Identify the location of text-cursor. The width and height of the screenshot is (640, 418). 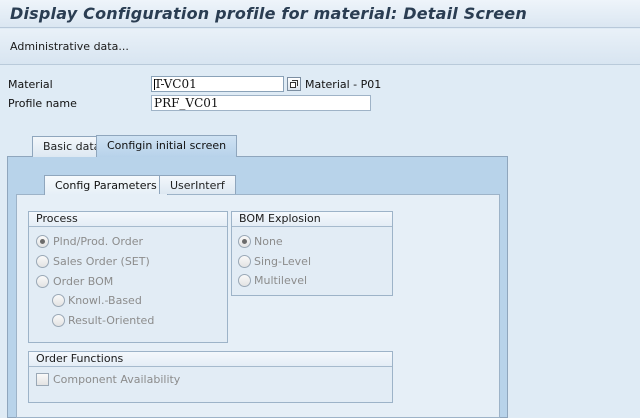
(154, 84).